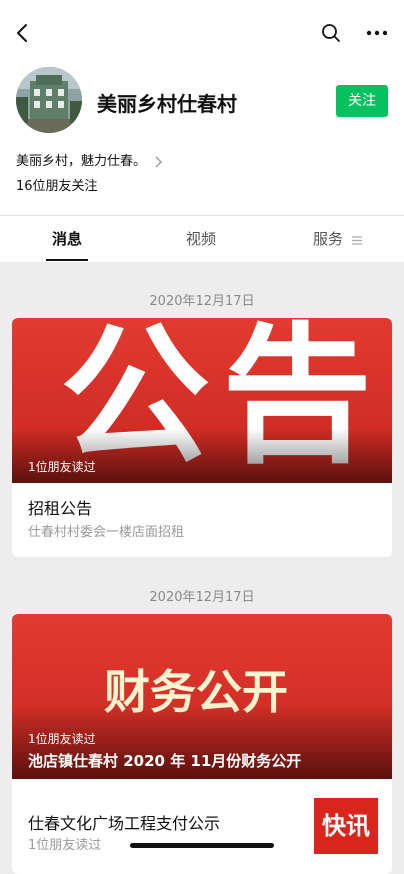  I want to click on search-icon, so click(331, 33).